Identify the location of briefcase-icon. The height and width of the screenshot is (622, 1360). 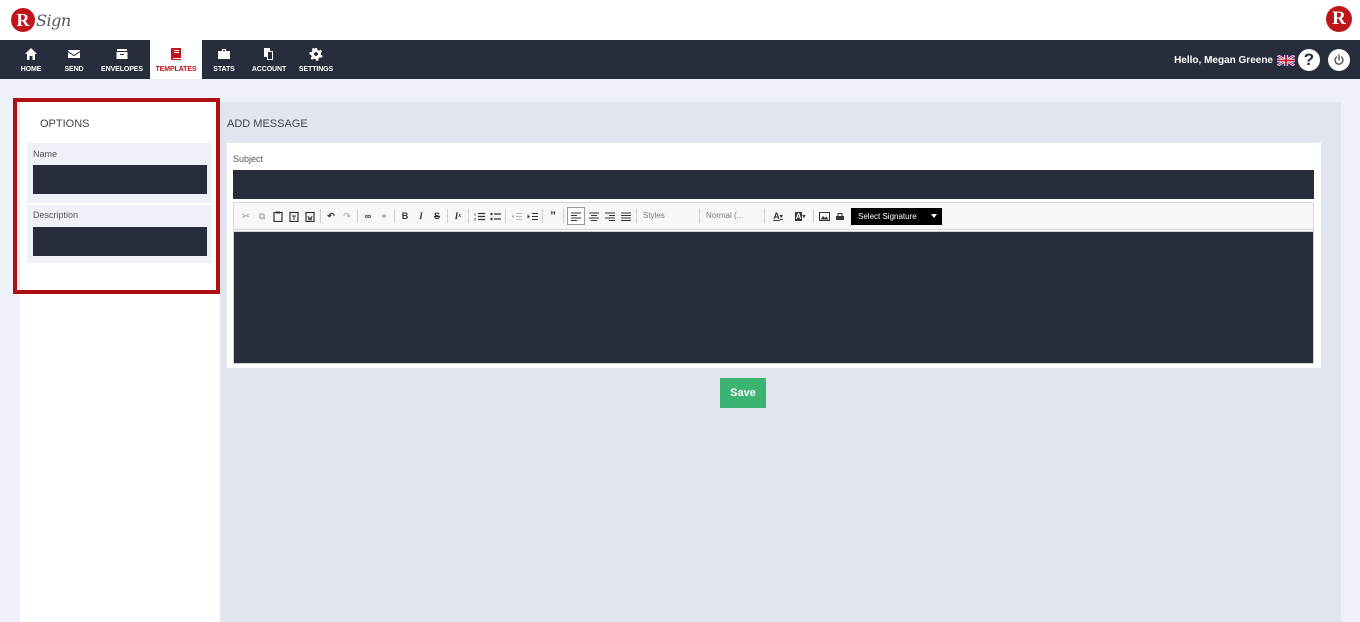
(224, 54).